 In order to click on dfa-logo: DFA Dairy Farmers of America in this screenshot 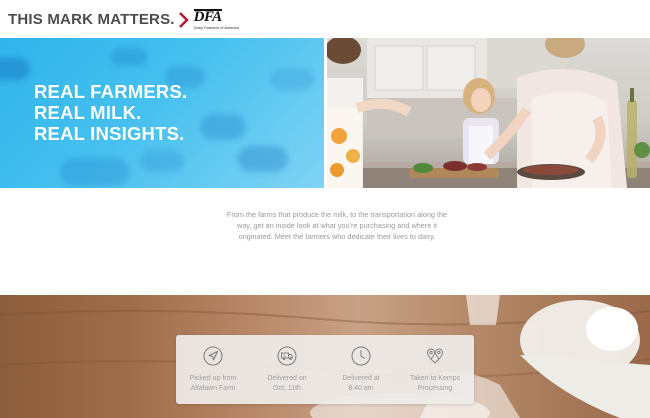, I will do `click(216, 19)`.